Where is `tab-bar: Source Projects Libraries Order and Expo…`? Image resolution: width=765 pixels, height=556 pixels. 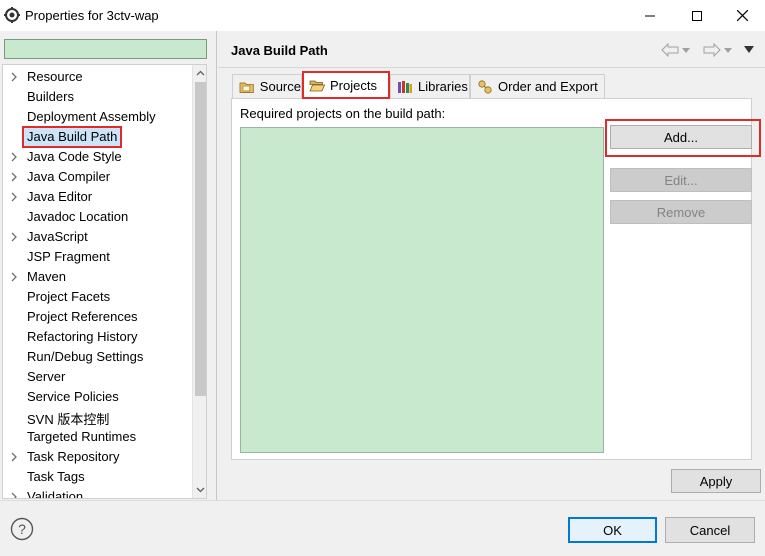 tab-bar: Source Projects Libraries Order and Expo… is located at coordinates (492, 85).